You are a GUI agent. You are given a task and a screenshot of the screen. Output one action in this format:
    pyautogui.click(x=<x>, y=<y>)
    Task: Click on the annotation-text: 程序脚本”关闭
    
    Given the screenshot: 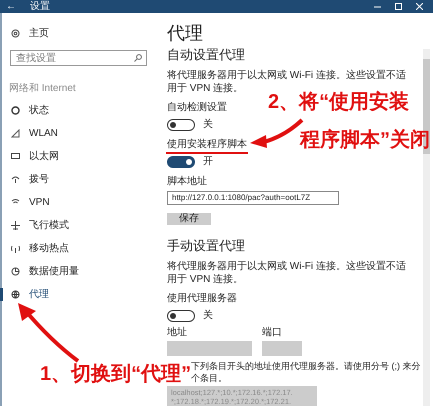 What is the action you would take?
    pyautogui.click(x=365, y=140)
    